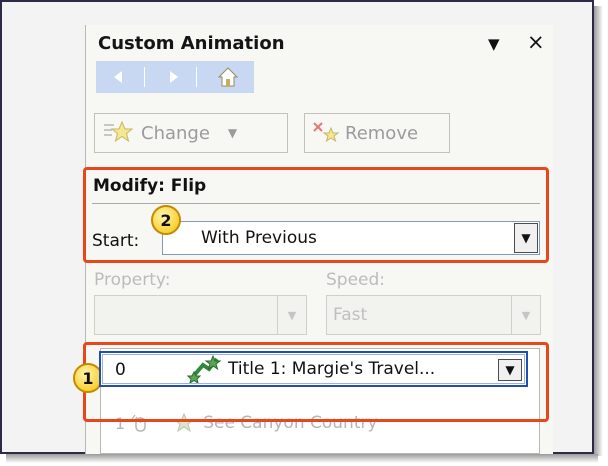  What do you see at coordinates (433, 315) in the screenshot?
I see `speed-dropdown: Fast ▼` at bounding box center [433, 315].